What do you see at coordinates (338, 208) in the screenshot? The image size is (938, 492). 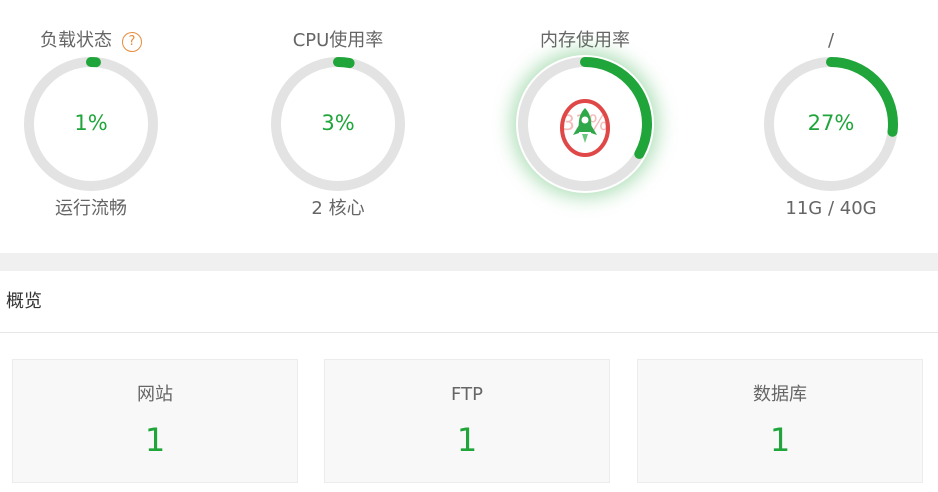 I see `gauge-subtitle: 2 核心` at bounding box center [338, 208].